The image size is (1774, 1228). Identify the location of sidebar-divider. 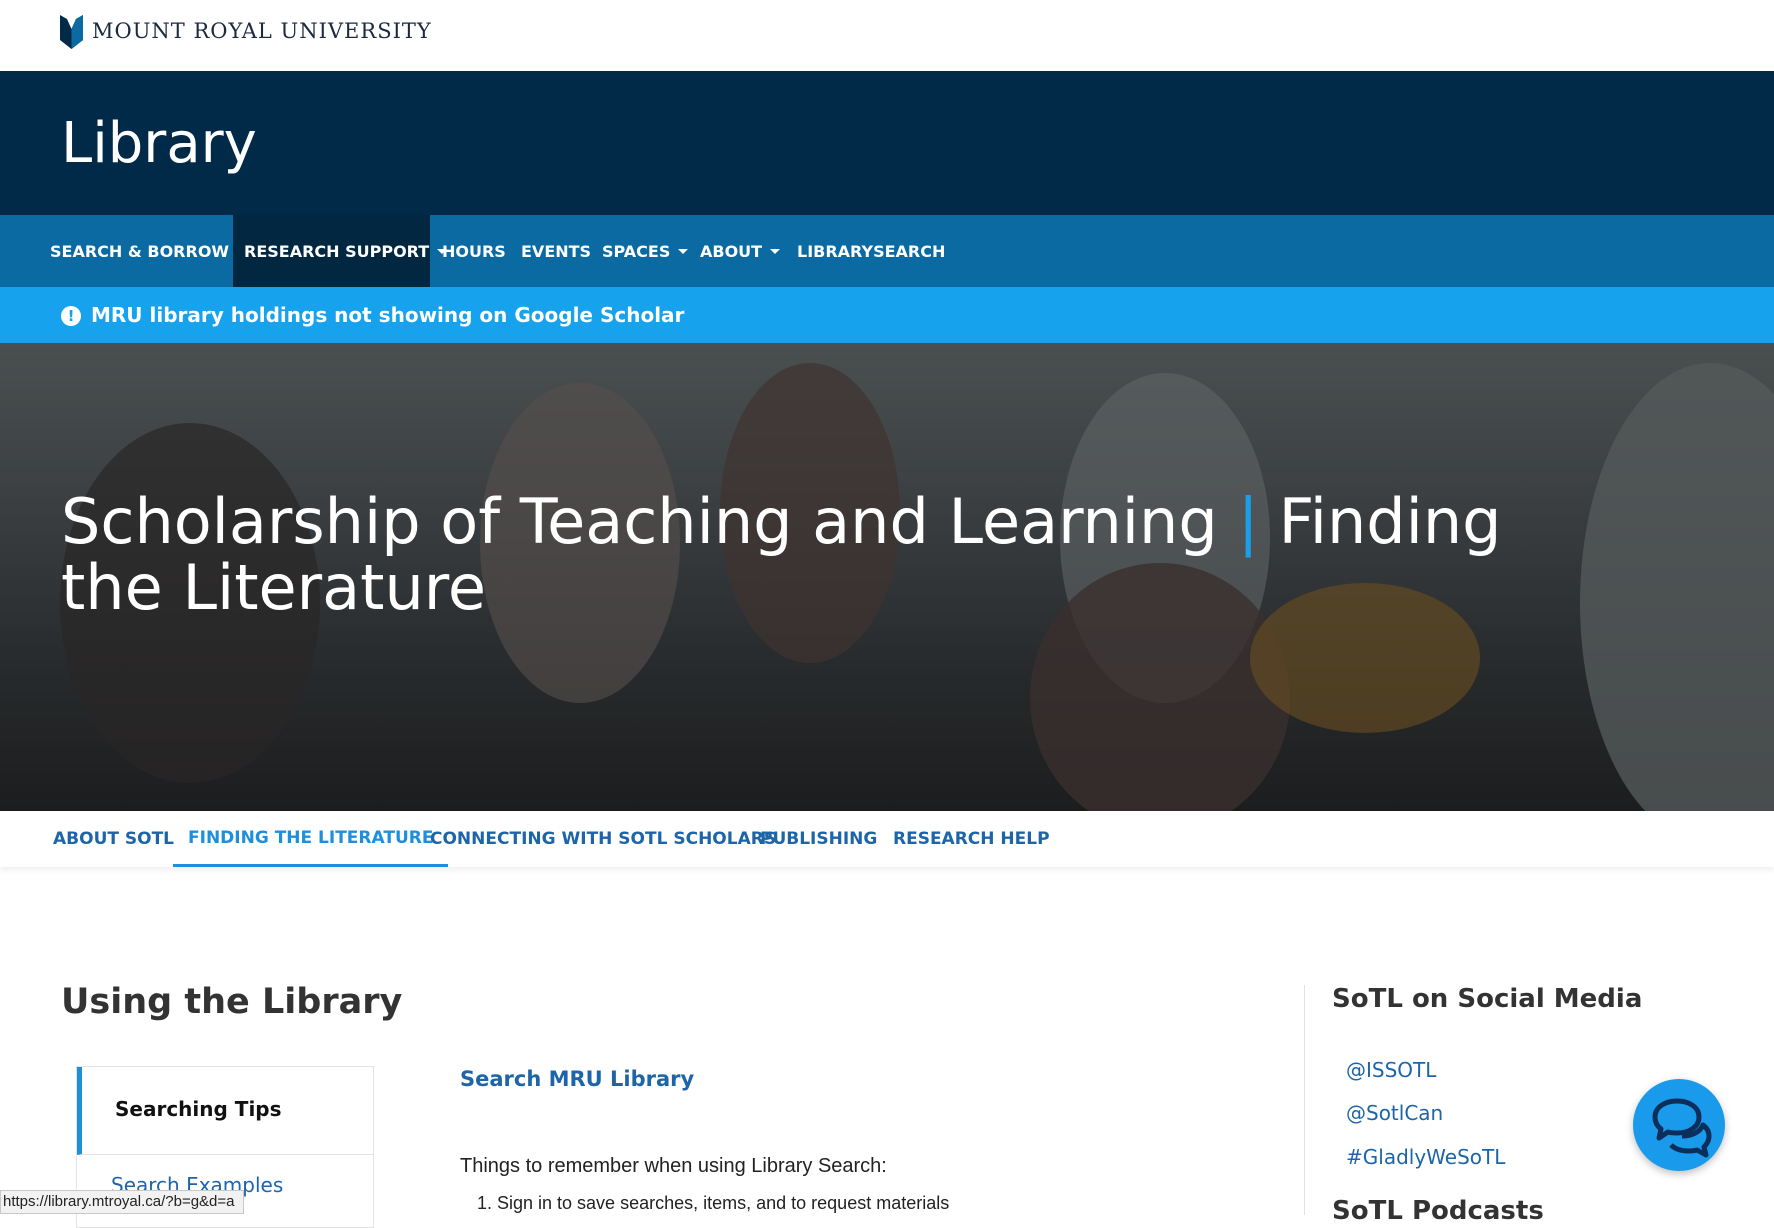
(1304, 1100).